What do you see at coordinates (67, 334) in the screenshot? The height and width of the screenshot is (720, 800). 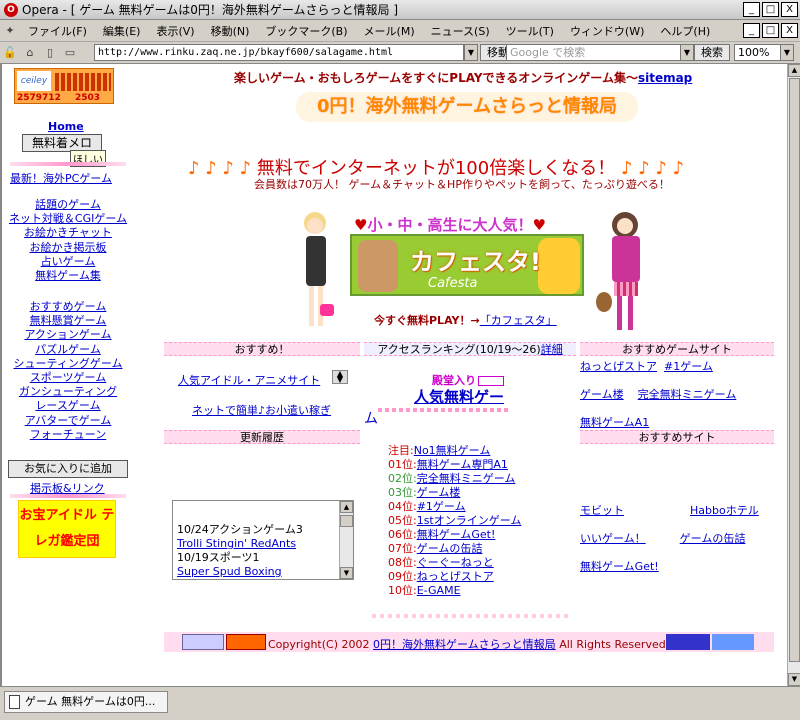 I see `nav-link-action: アクションゲーム` at bounding box center [67, 334].